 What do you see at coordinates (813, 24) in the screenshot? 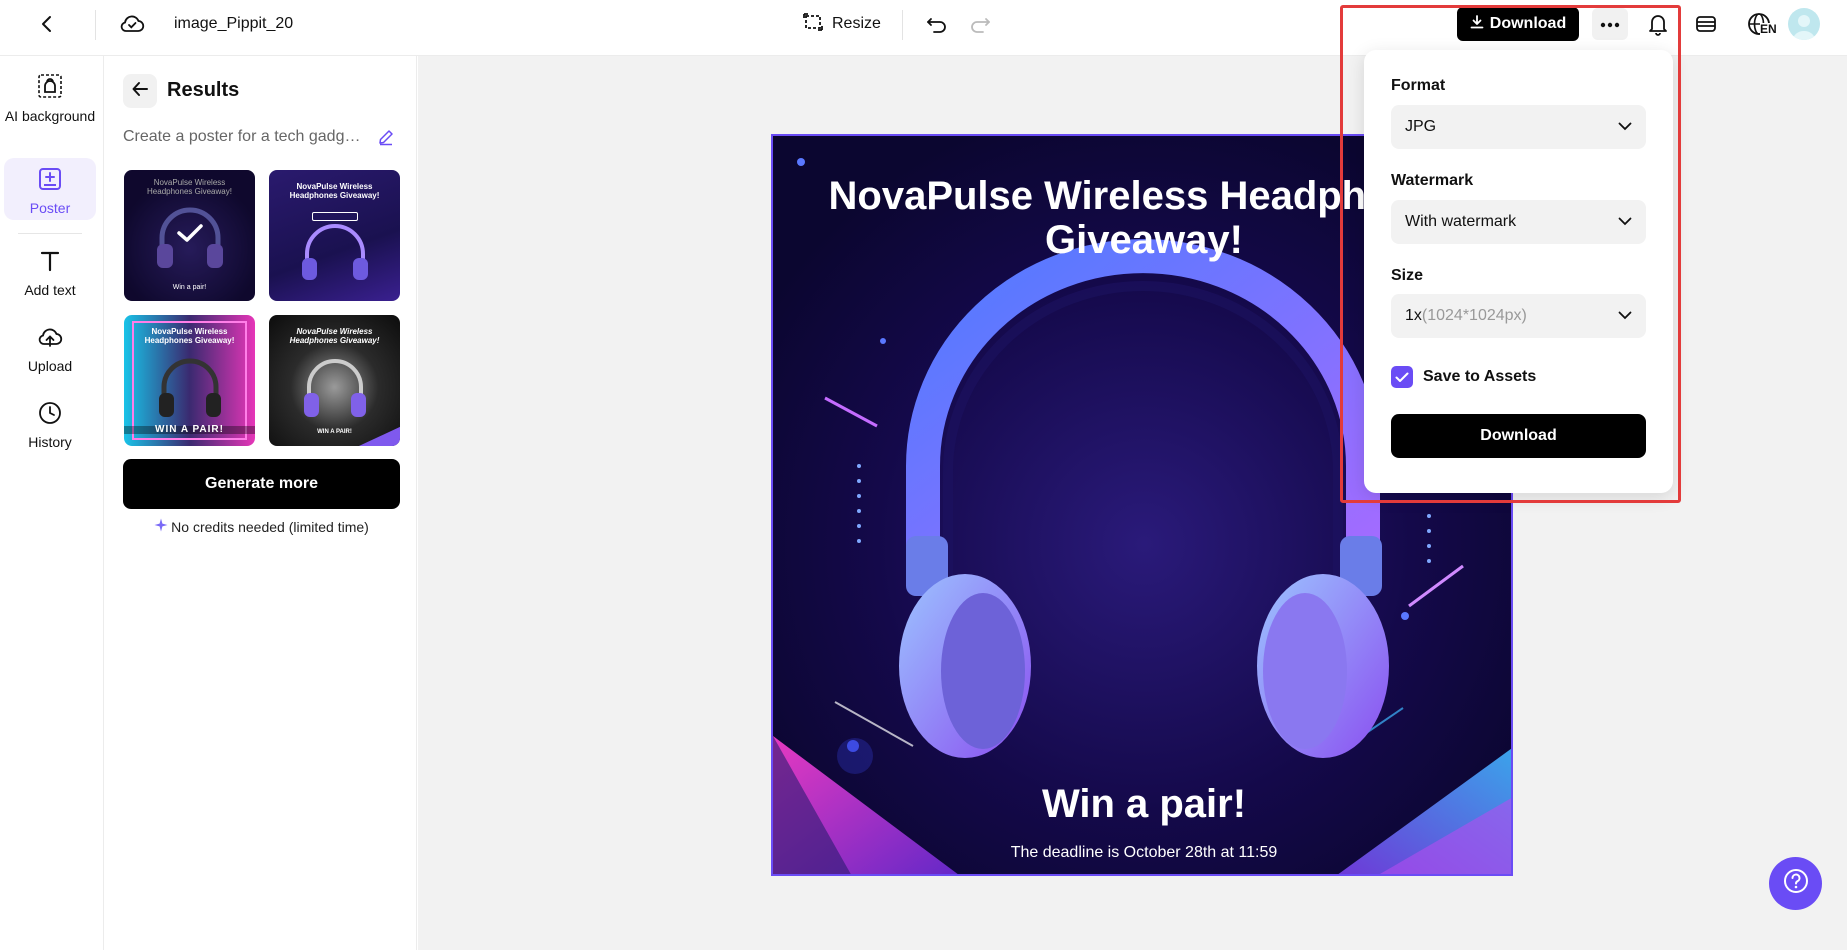
I see `resize-icon` at bounding box center [813, 24].